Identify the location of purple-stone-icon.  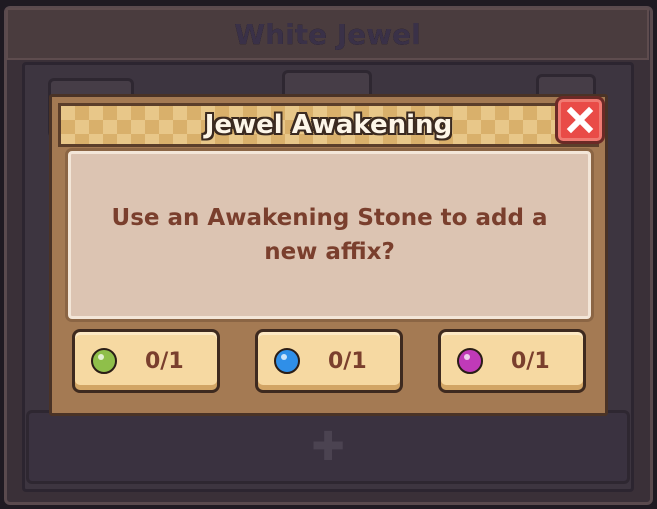
(470, 361).